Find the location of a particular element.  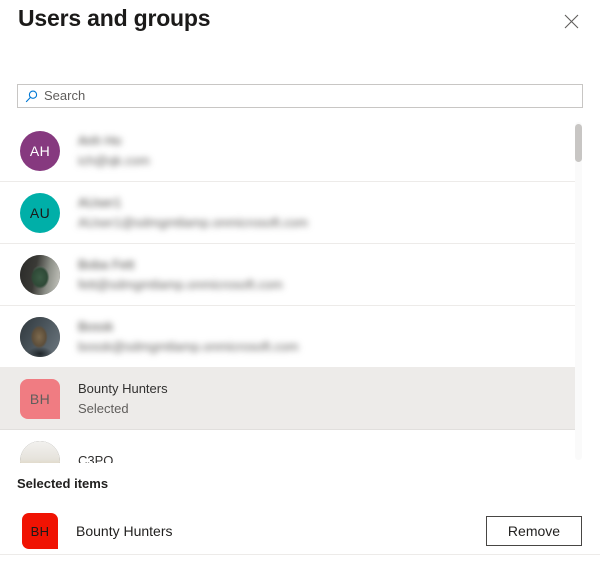

close-icon is located at coordinates (571, 21).